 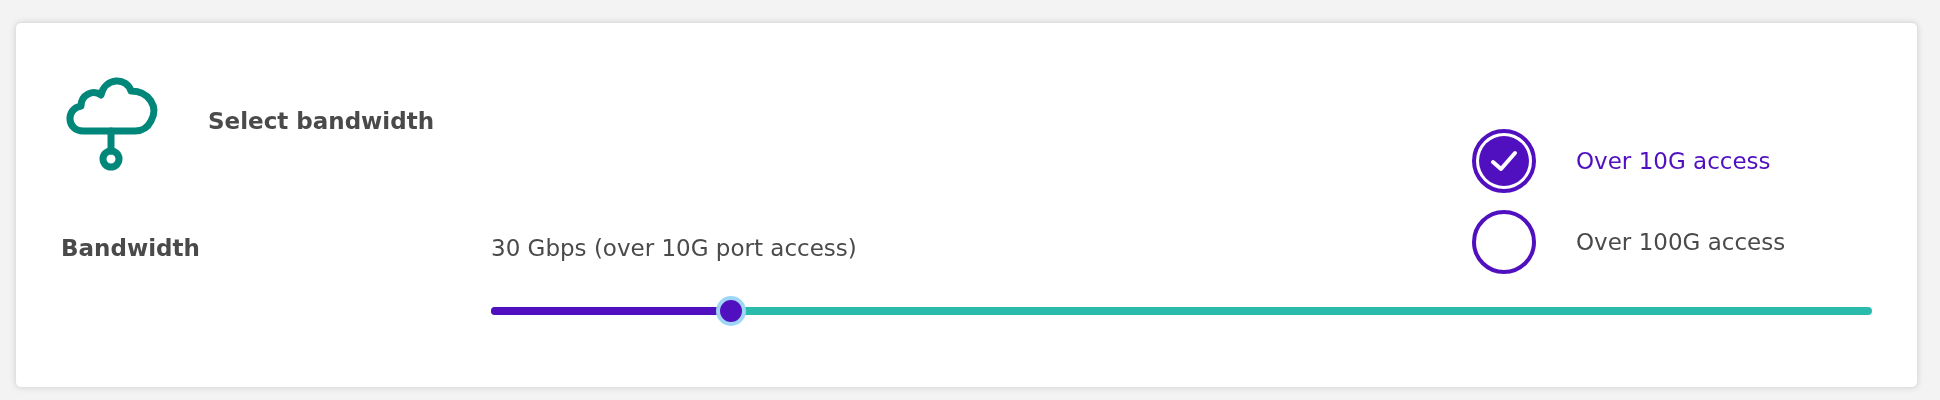 I want to click on slider-thumb, so click(x=731, y=311).